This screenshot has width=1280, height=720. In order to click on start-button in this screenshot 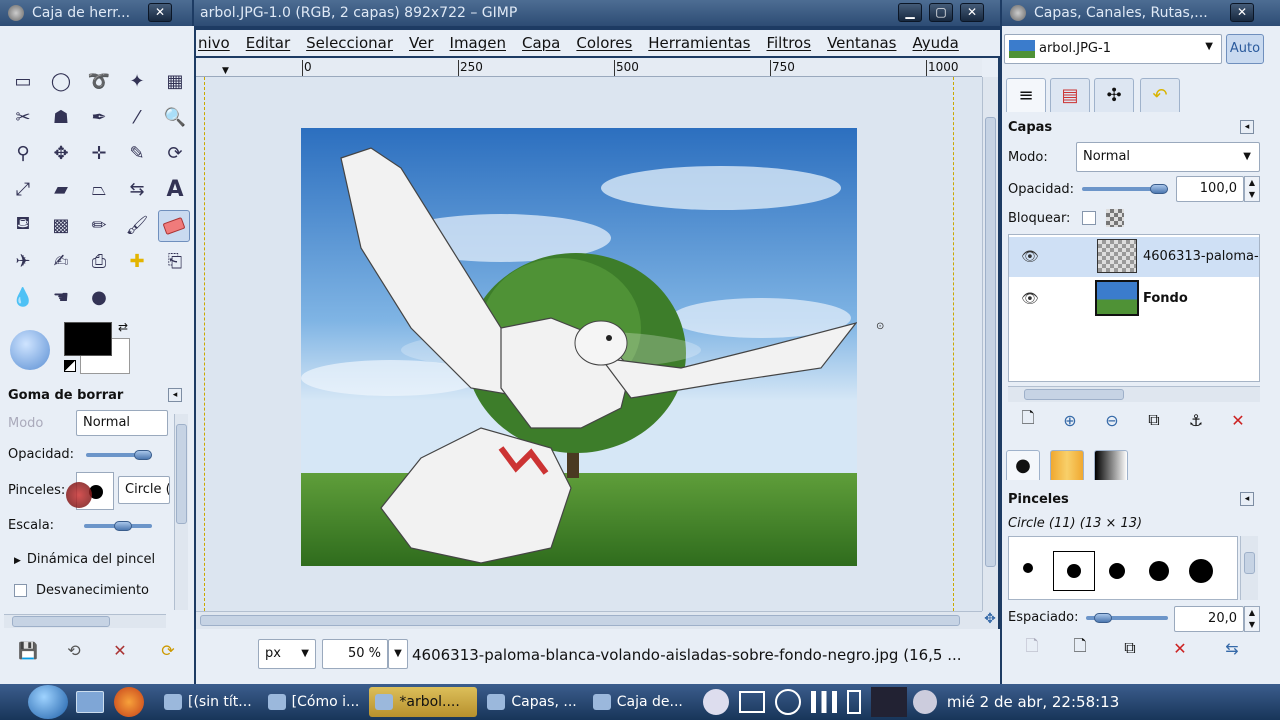, I will do `click(48, 702)`.